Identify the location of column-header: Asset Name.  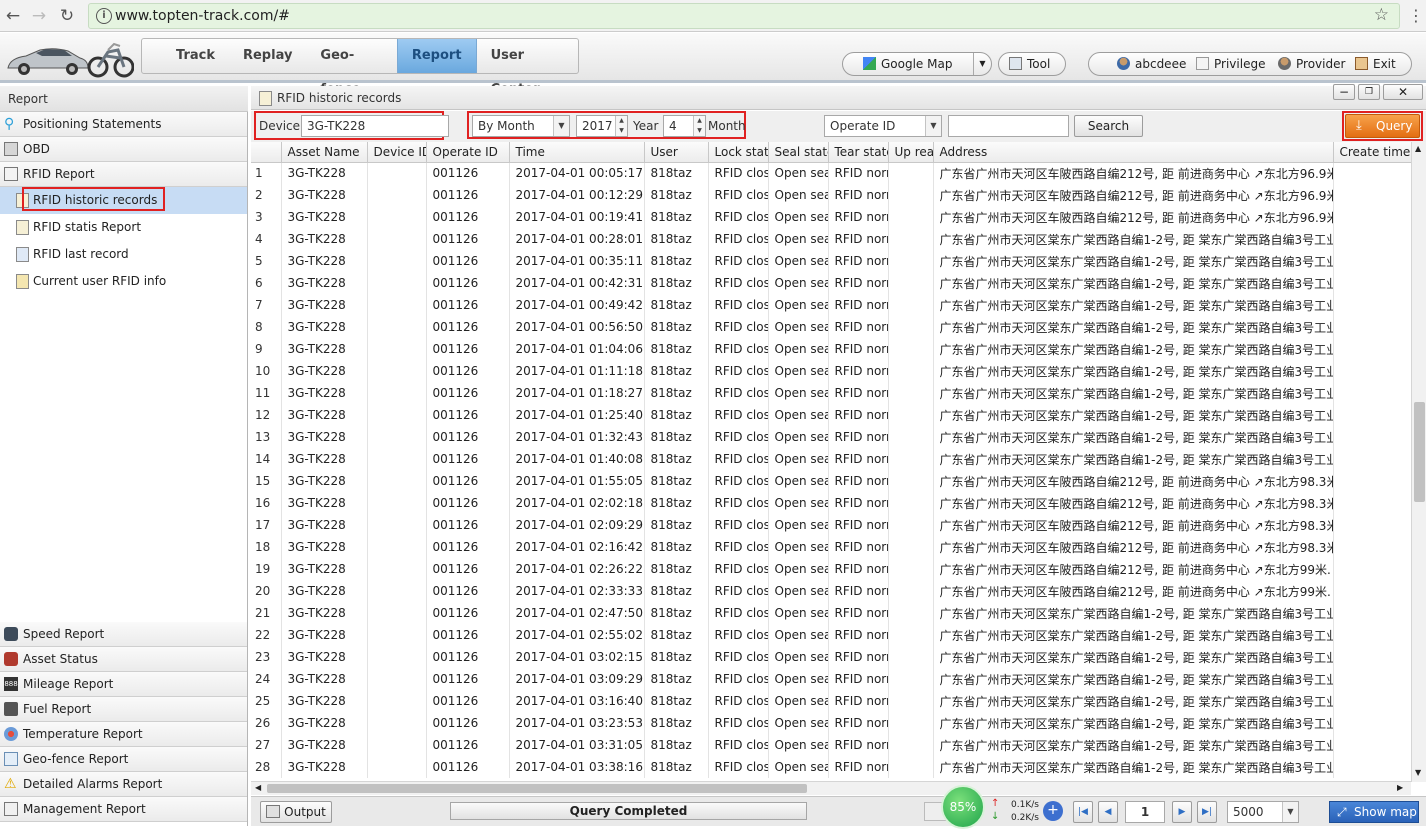
(324, 152).